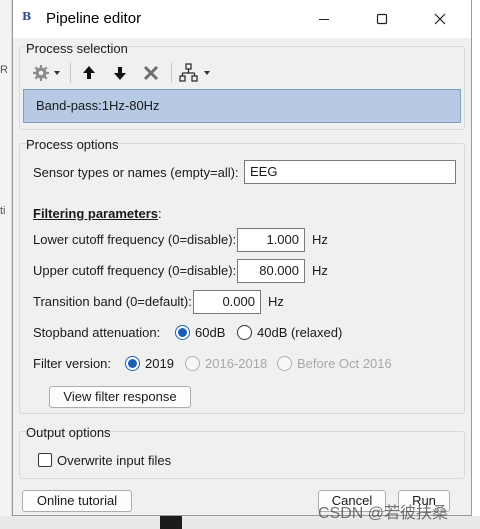 The image size is (480, 529). I want to click on transition-band-label: Transition band (0=default):, so click(112, 301).